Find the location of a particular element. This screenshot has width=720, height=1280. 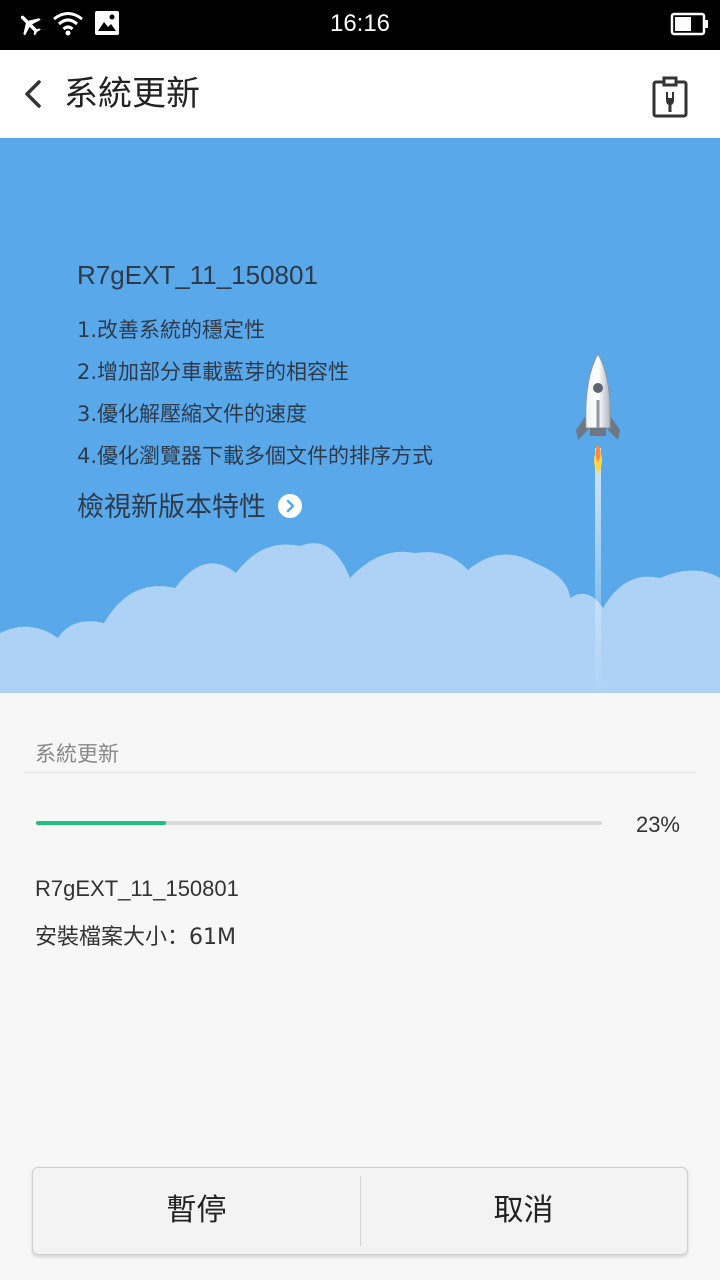

download-progress-fill is located at coordinates (101, 823).